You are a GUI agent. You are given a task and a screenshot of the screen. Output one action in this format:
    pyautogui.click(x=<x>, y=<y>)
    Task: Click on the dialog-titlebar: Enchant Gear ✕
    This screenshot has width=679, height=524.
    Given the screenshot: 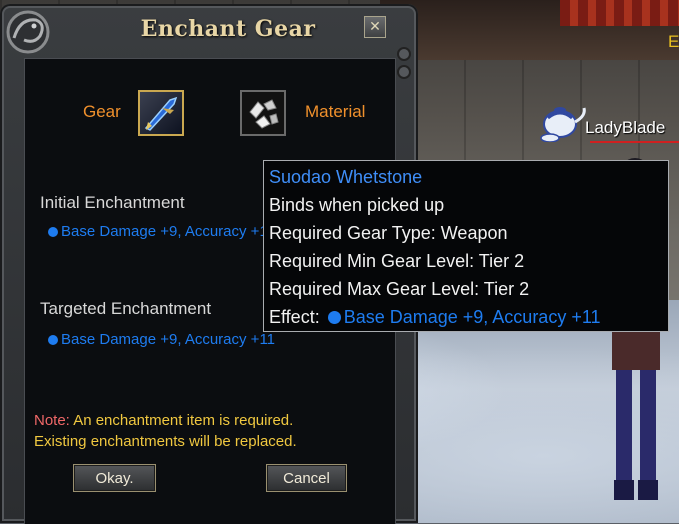 What is the action you would take?
    pyautogui.click(x=209, y=41)
    